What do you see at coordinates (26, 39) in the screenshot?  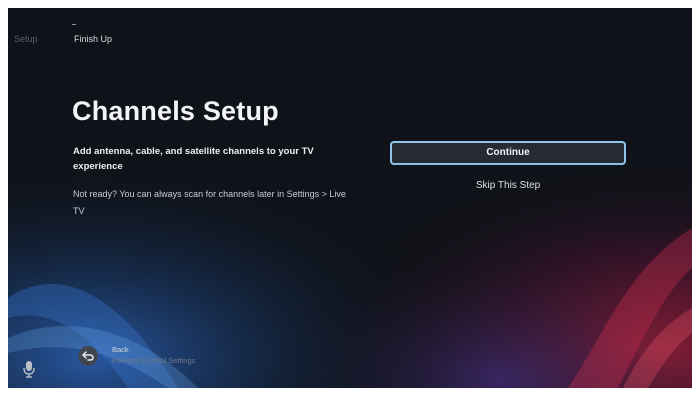 I see `previous-step-label: Setup` at bounding box center [26, 39].